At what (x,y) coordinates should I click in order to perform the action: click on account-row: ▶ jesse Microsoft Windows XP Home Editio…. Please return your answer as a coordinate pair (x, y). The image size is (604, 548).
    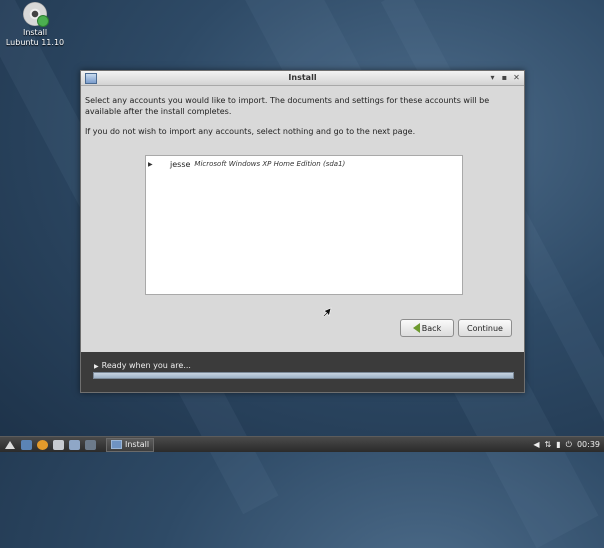
    Looking at the image, I should click on (246, 164).